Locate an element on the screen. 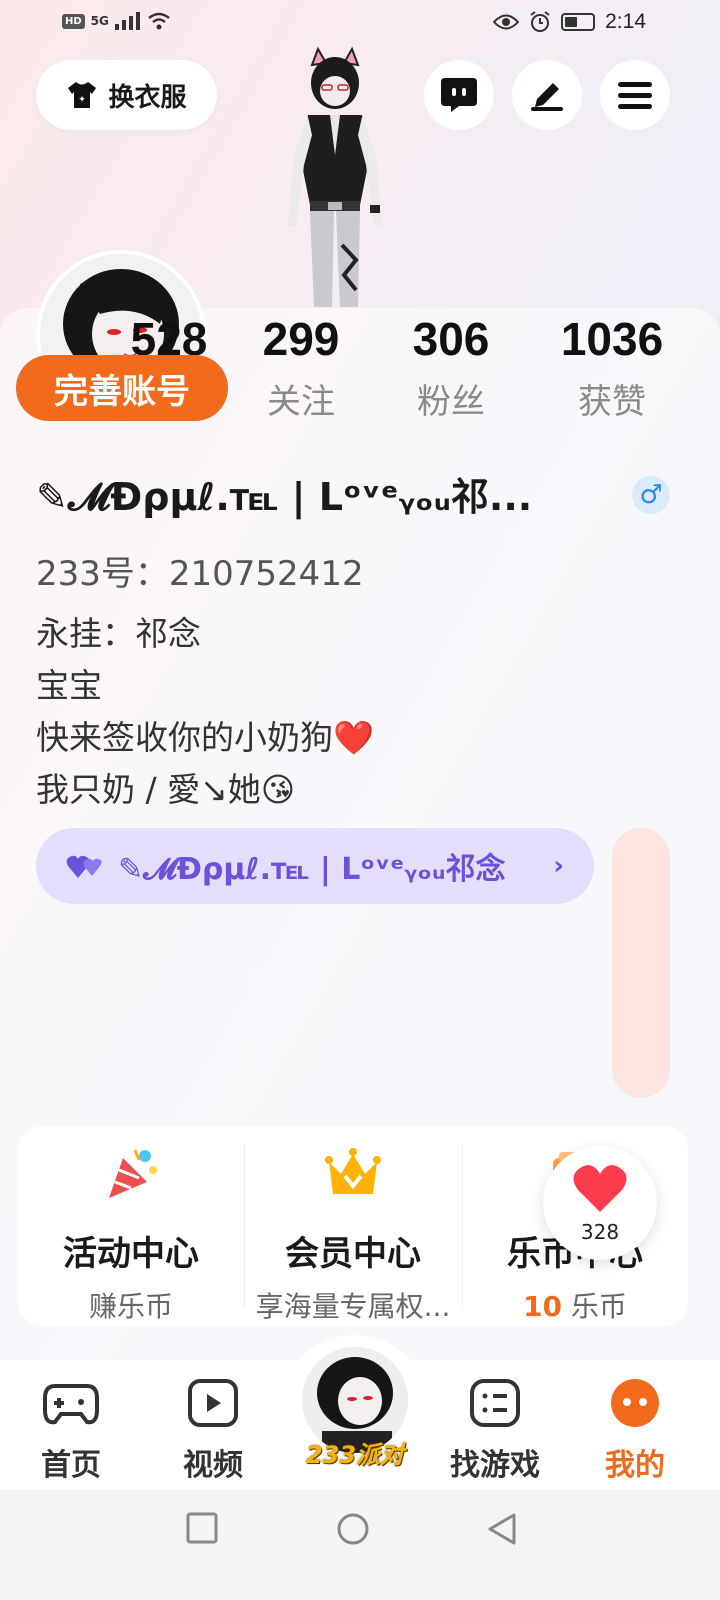 The width and height of the screenshot is (720, 1600). play-icon is located at coordinates (213, 1403).